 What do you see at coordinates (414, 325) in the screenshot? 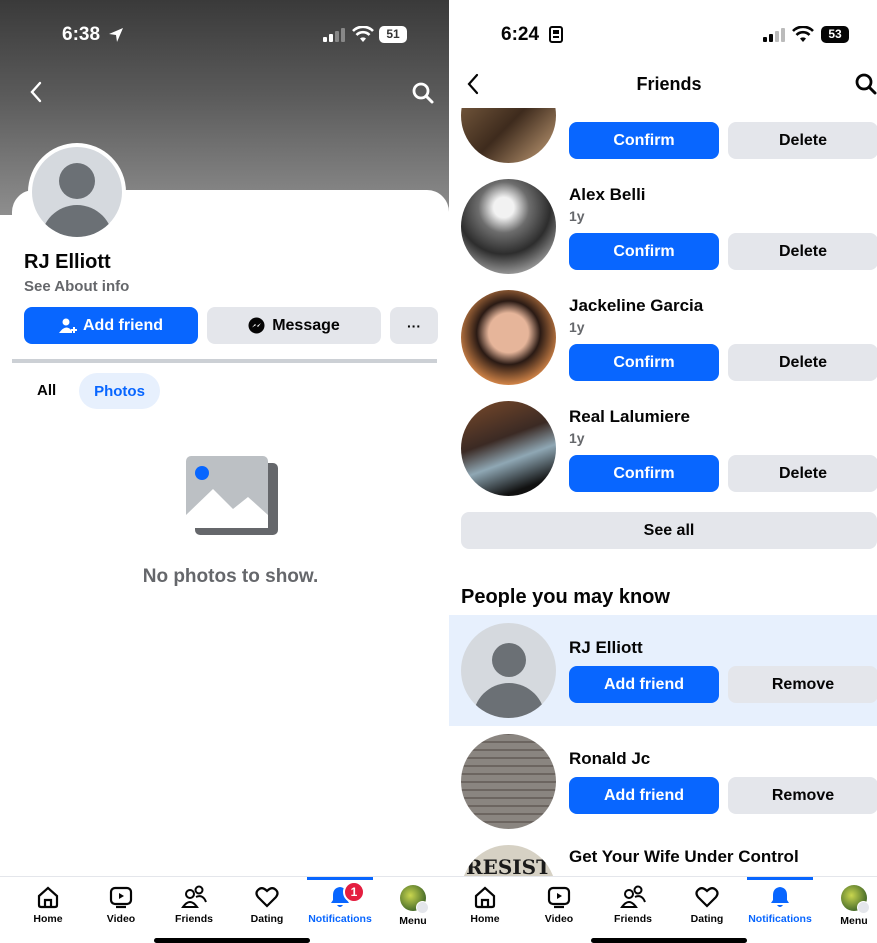
I see `more-options-button: ···` at bounding box center [414, 325].